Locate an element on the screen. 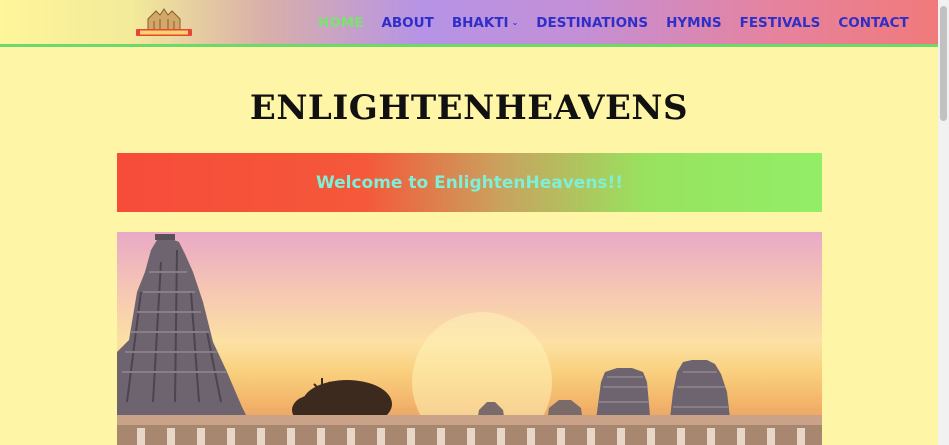 Image resolution: width=949 pixels, height=445 pixels. nav-label: HYMNS is located at coordinates (694, 23).